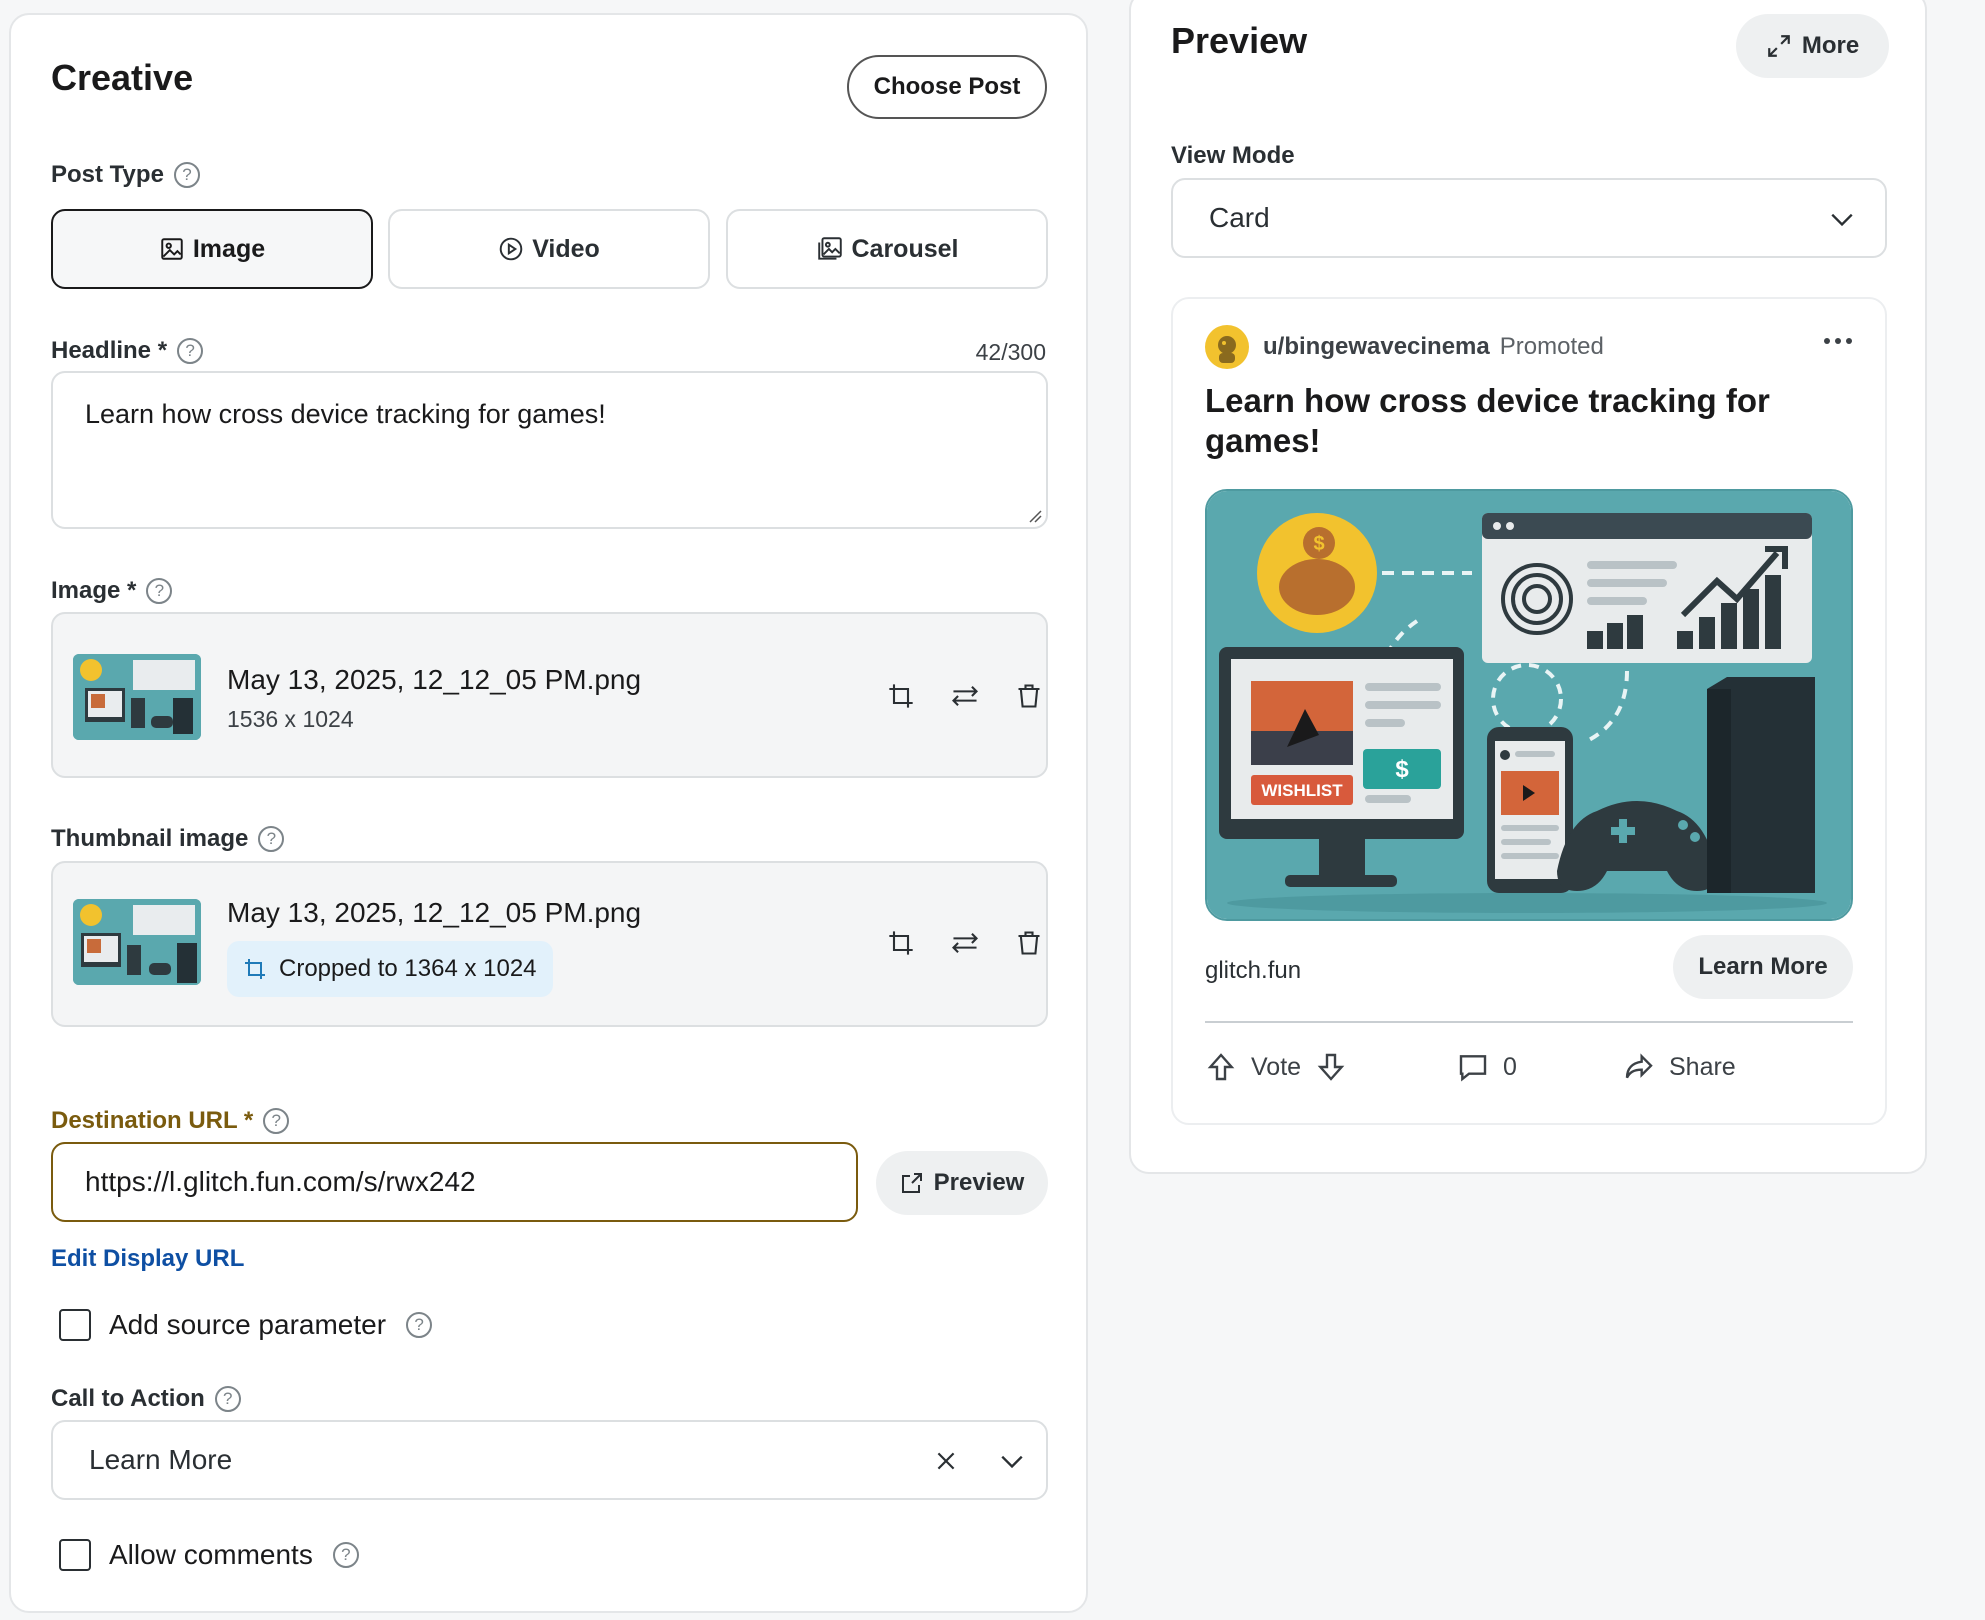 The height and width of the screenshot is (1620, 1985). I want to click on allow-comments-row: Allow comments ?, so click(209, 1555).